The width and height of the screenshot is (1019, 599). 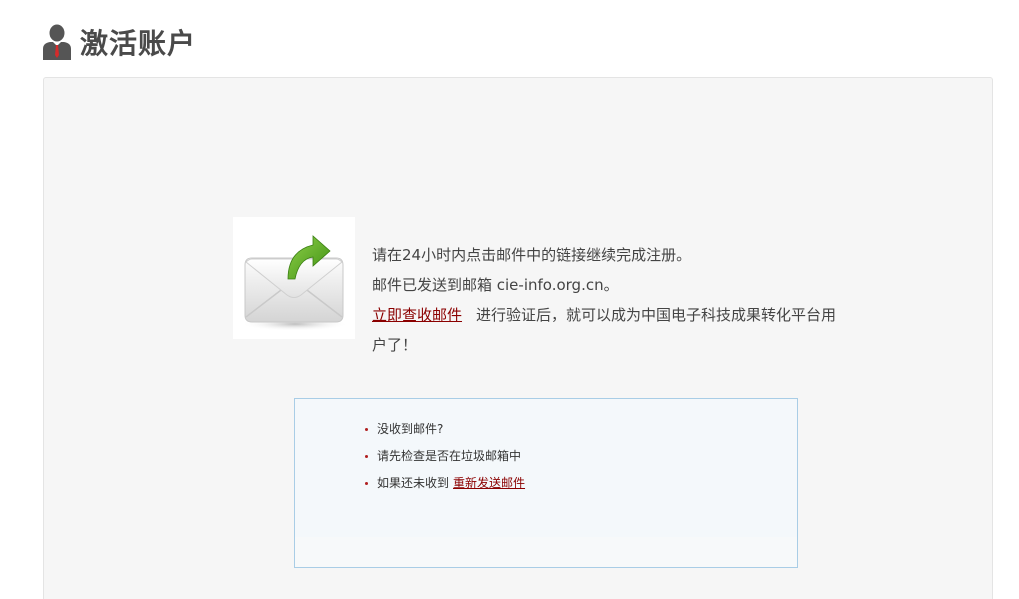 I want to click on message-line-3-text: 进行验证后，就可以成为中国电子科技成果转化平台用, so click(x=656, y=315).